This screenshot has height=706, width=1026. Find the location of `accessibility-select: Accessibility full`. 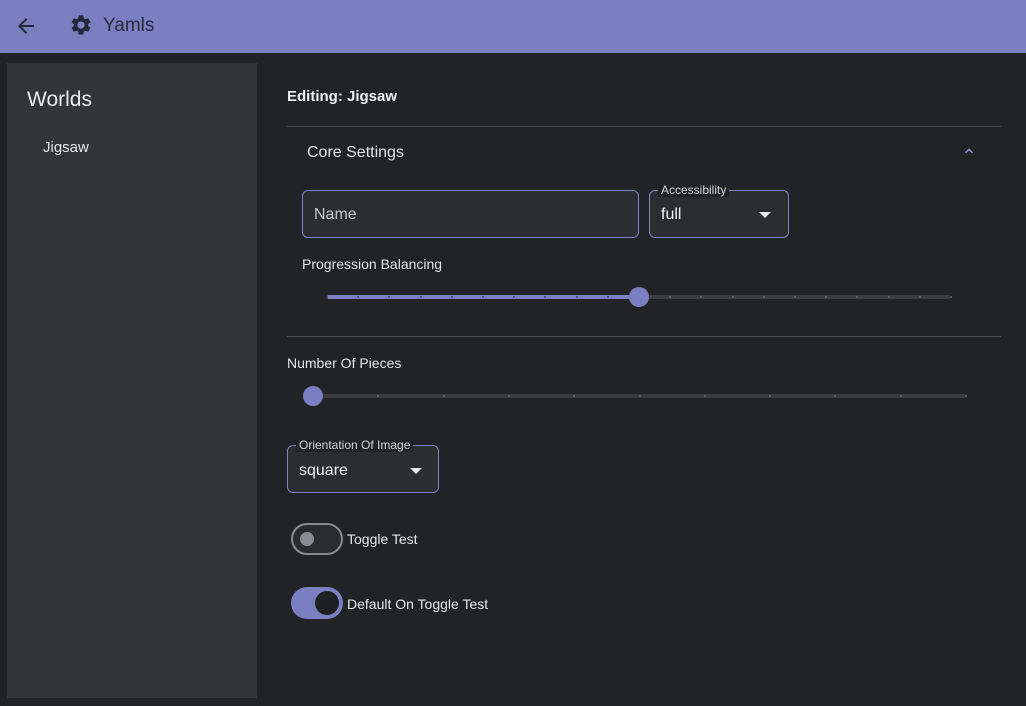

accessibility-select: Accessibility full is located at coordinates (719, 210).